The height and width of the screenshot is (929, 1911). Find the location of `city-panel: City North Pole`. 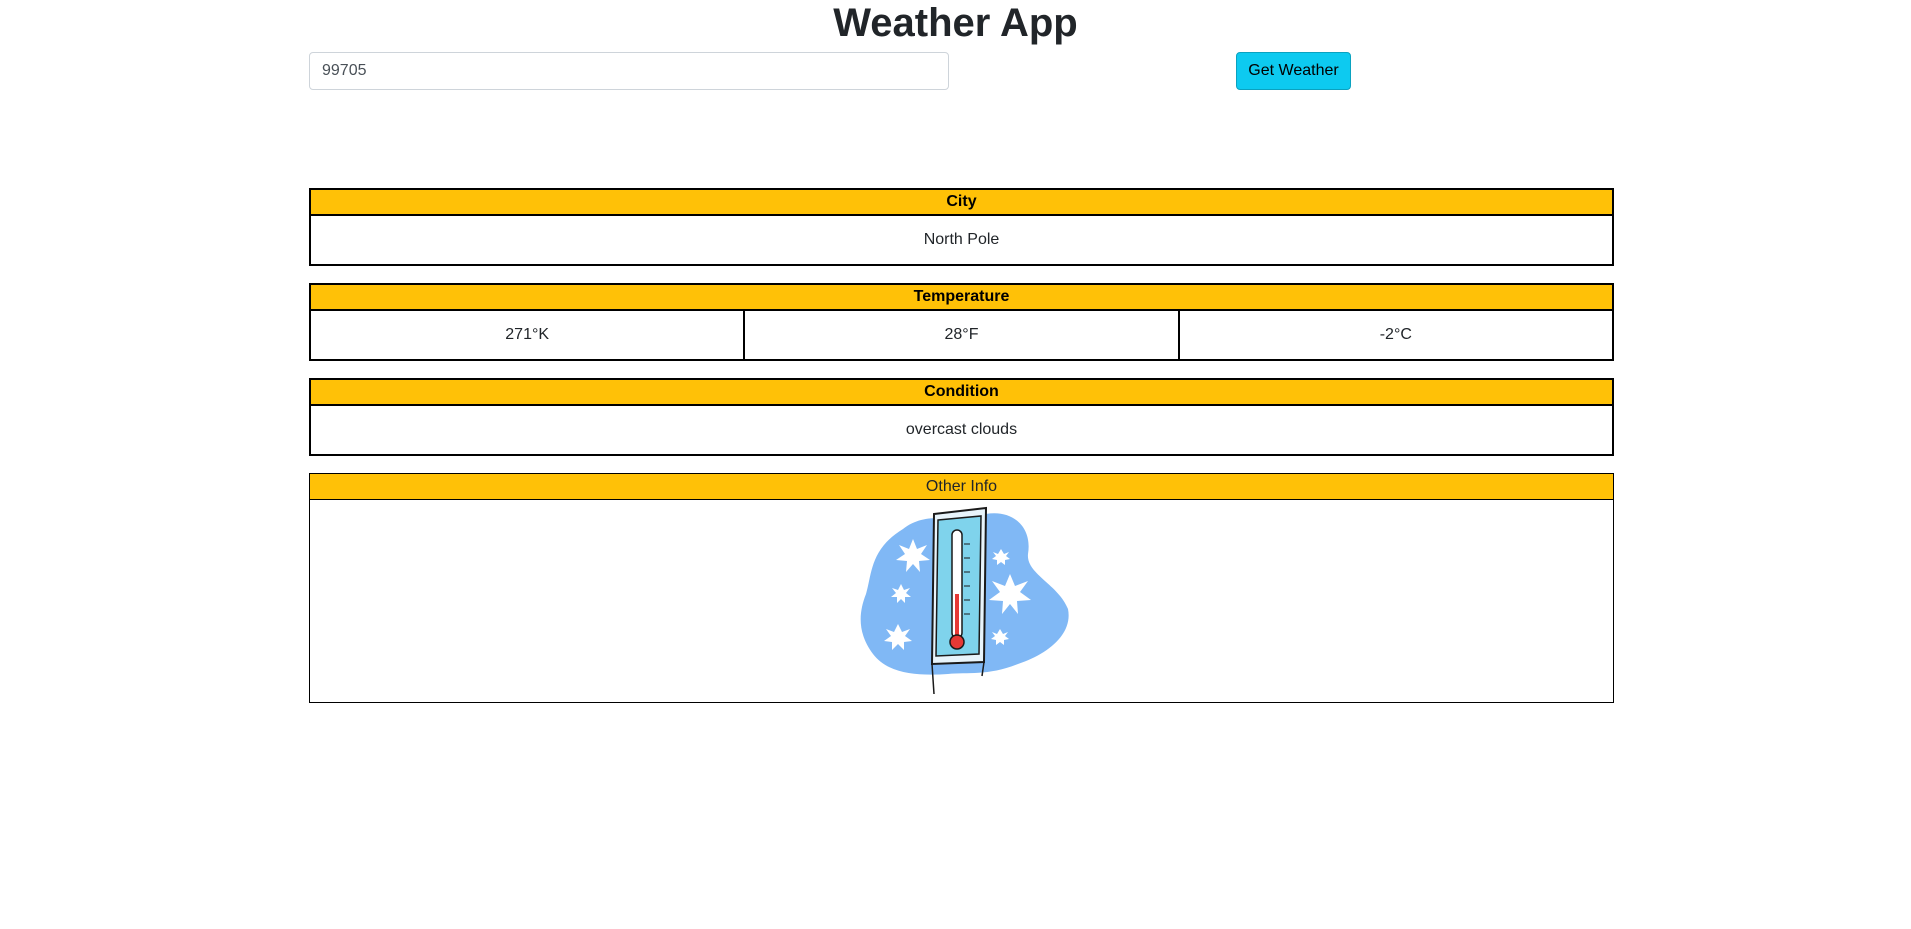

city-panel: City North Pole is located at coordinates (961, 227).